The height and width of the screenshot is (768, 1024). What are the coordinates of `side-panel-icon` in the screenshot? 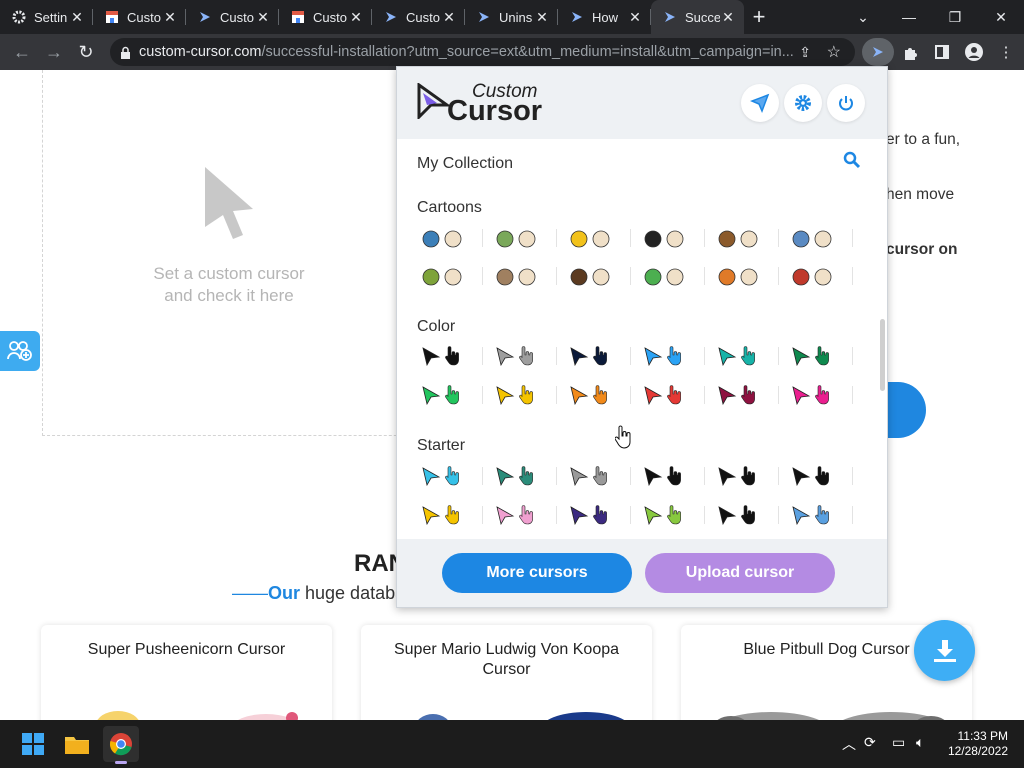 It's located at (942, 52).